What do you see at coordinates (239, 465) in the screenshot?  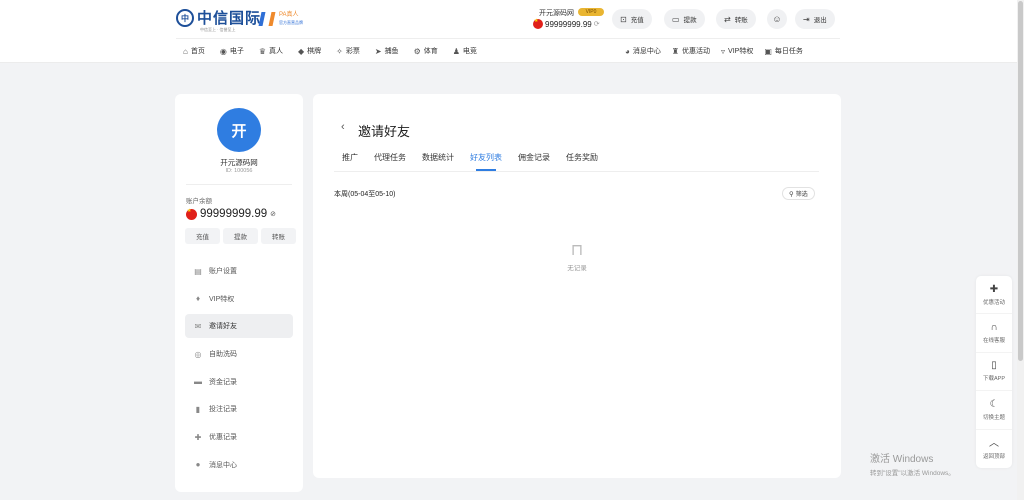 I see `sidebar-item-messages: ● 消息中心` at bounding box center [239, 465].